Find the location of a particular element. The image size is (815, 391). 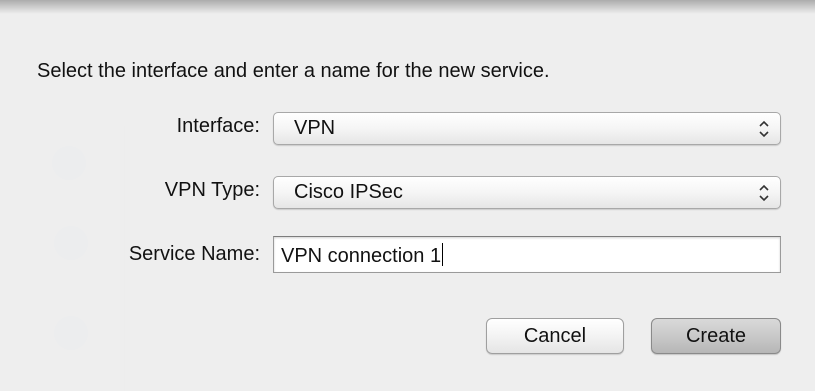

vpn-type-label: VPN Type: is located at coordinates (212, 190).